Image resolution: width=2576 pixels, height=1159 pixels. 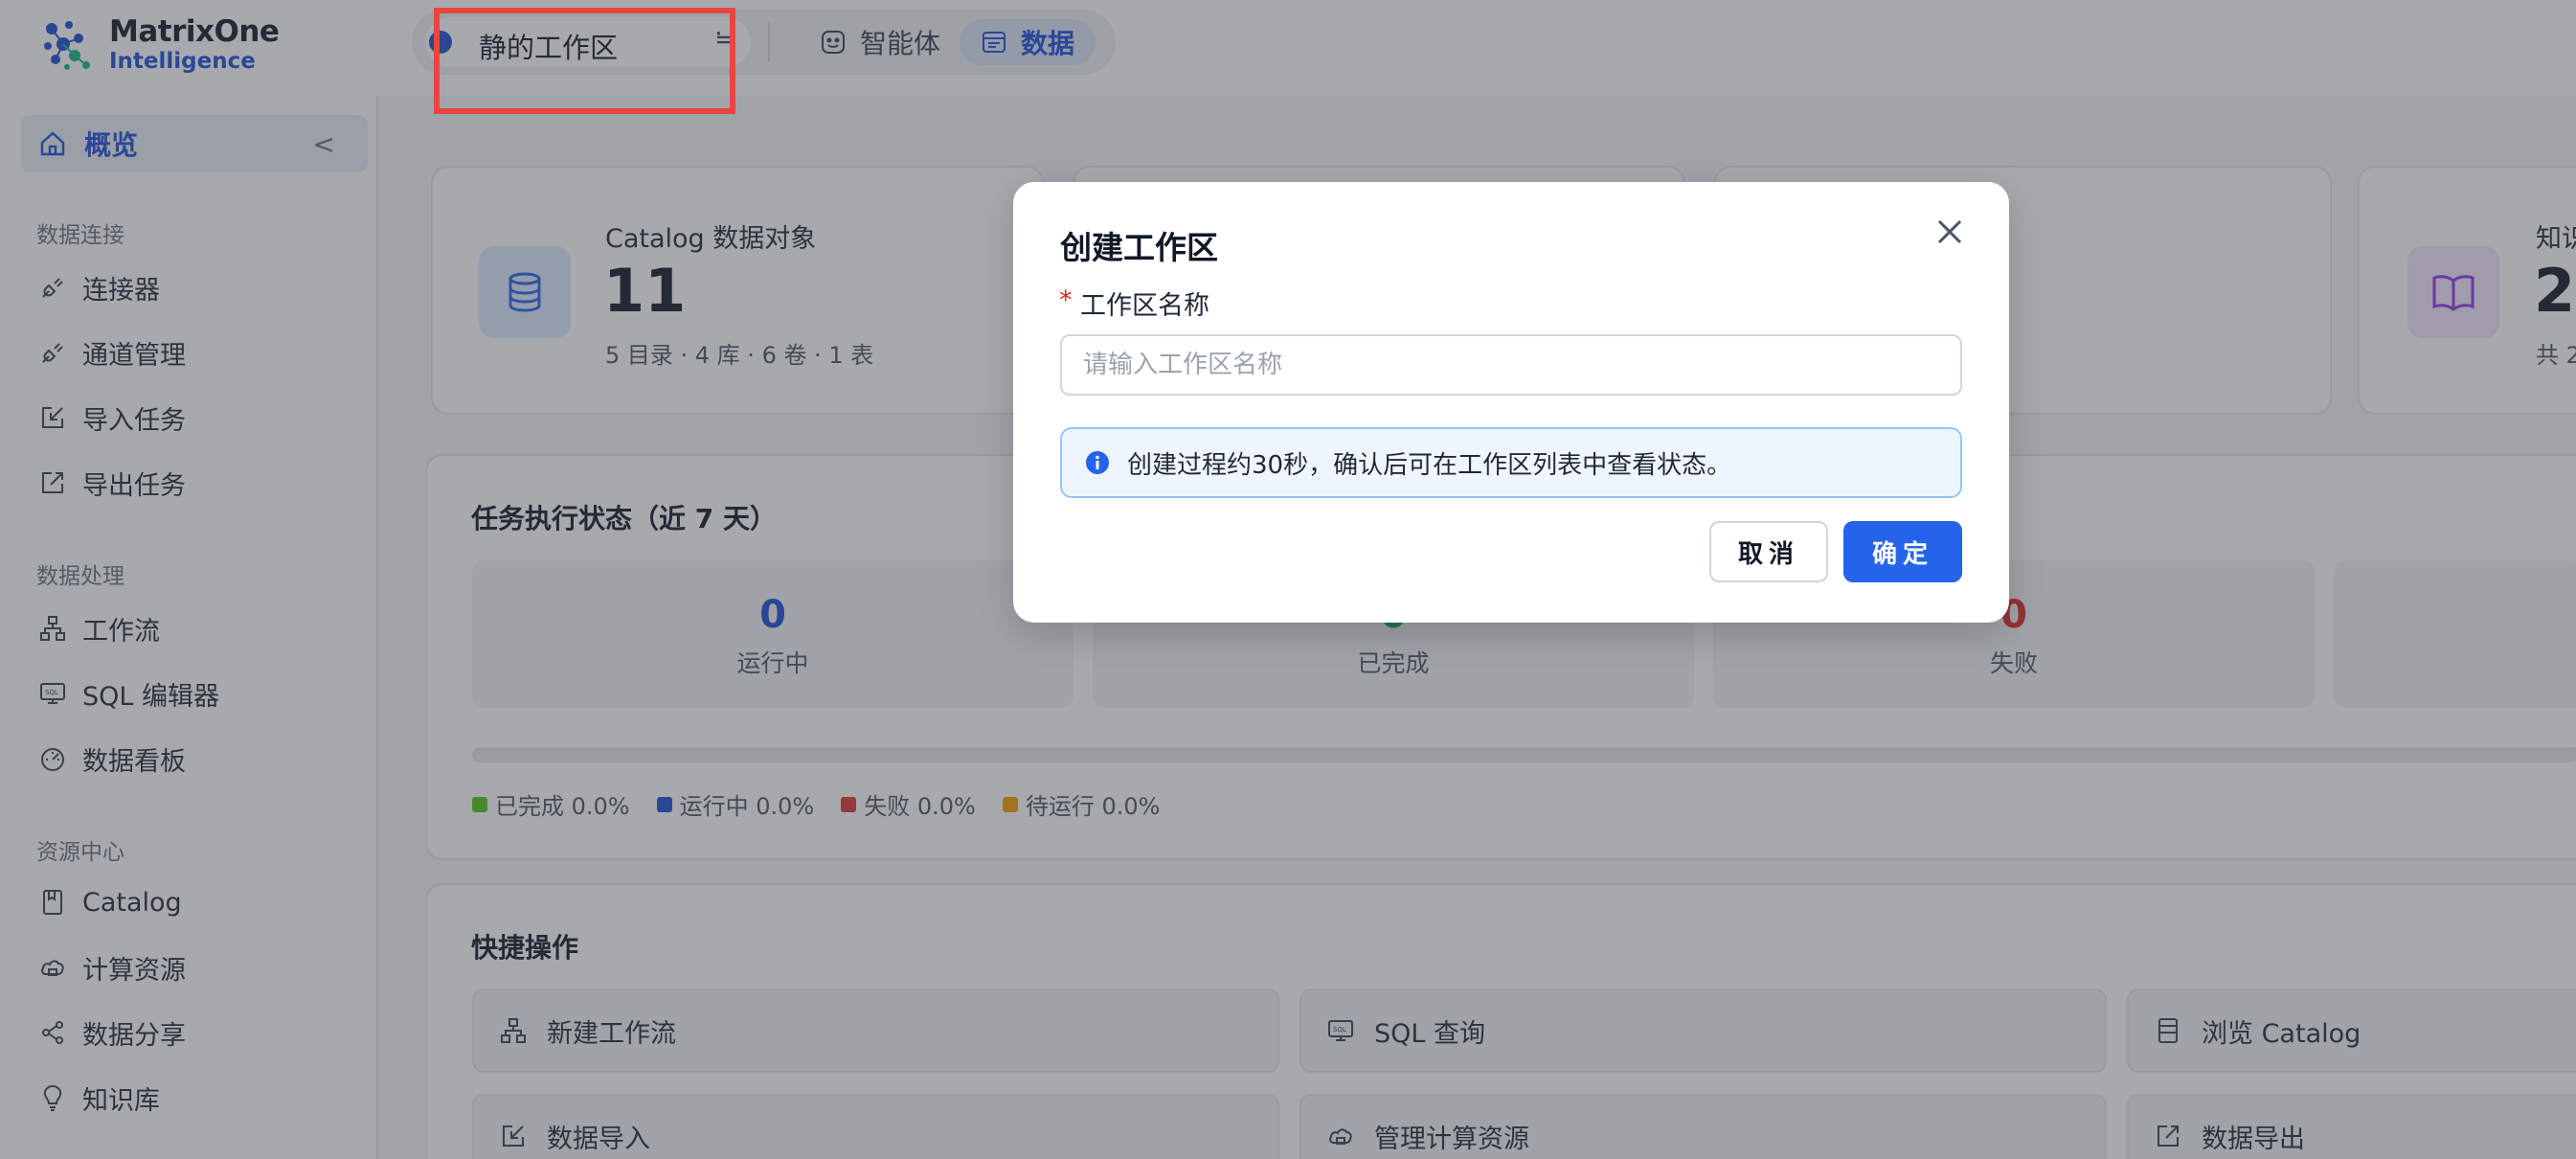 What do you see at coordinates (1949, 232) in the screenshot?
I see `close-icon` at bounding box center [1949, 232].